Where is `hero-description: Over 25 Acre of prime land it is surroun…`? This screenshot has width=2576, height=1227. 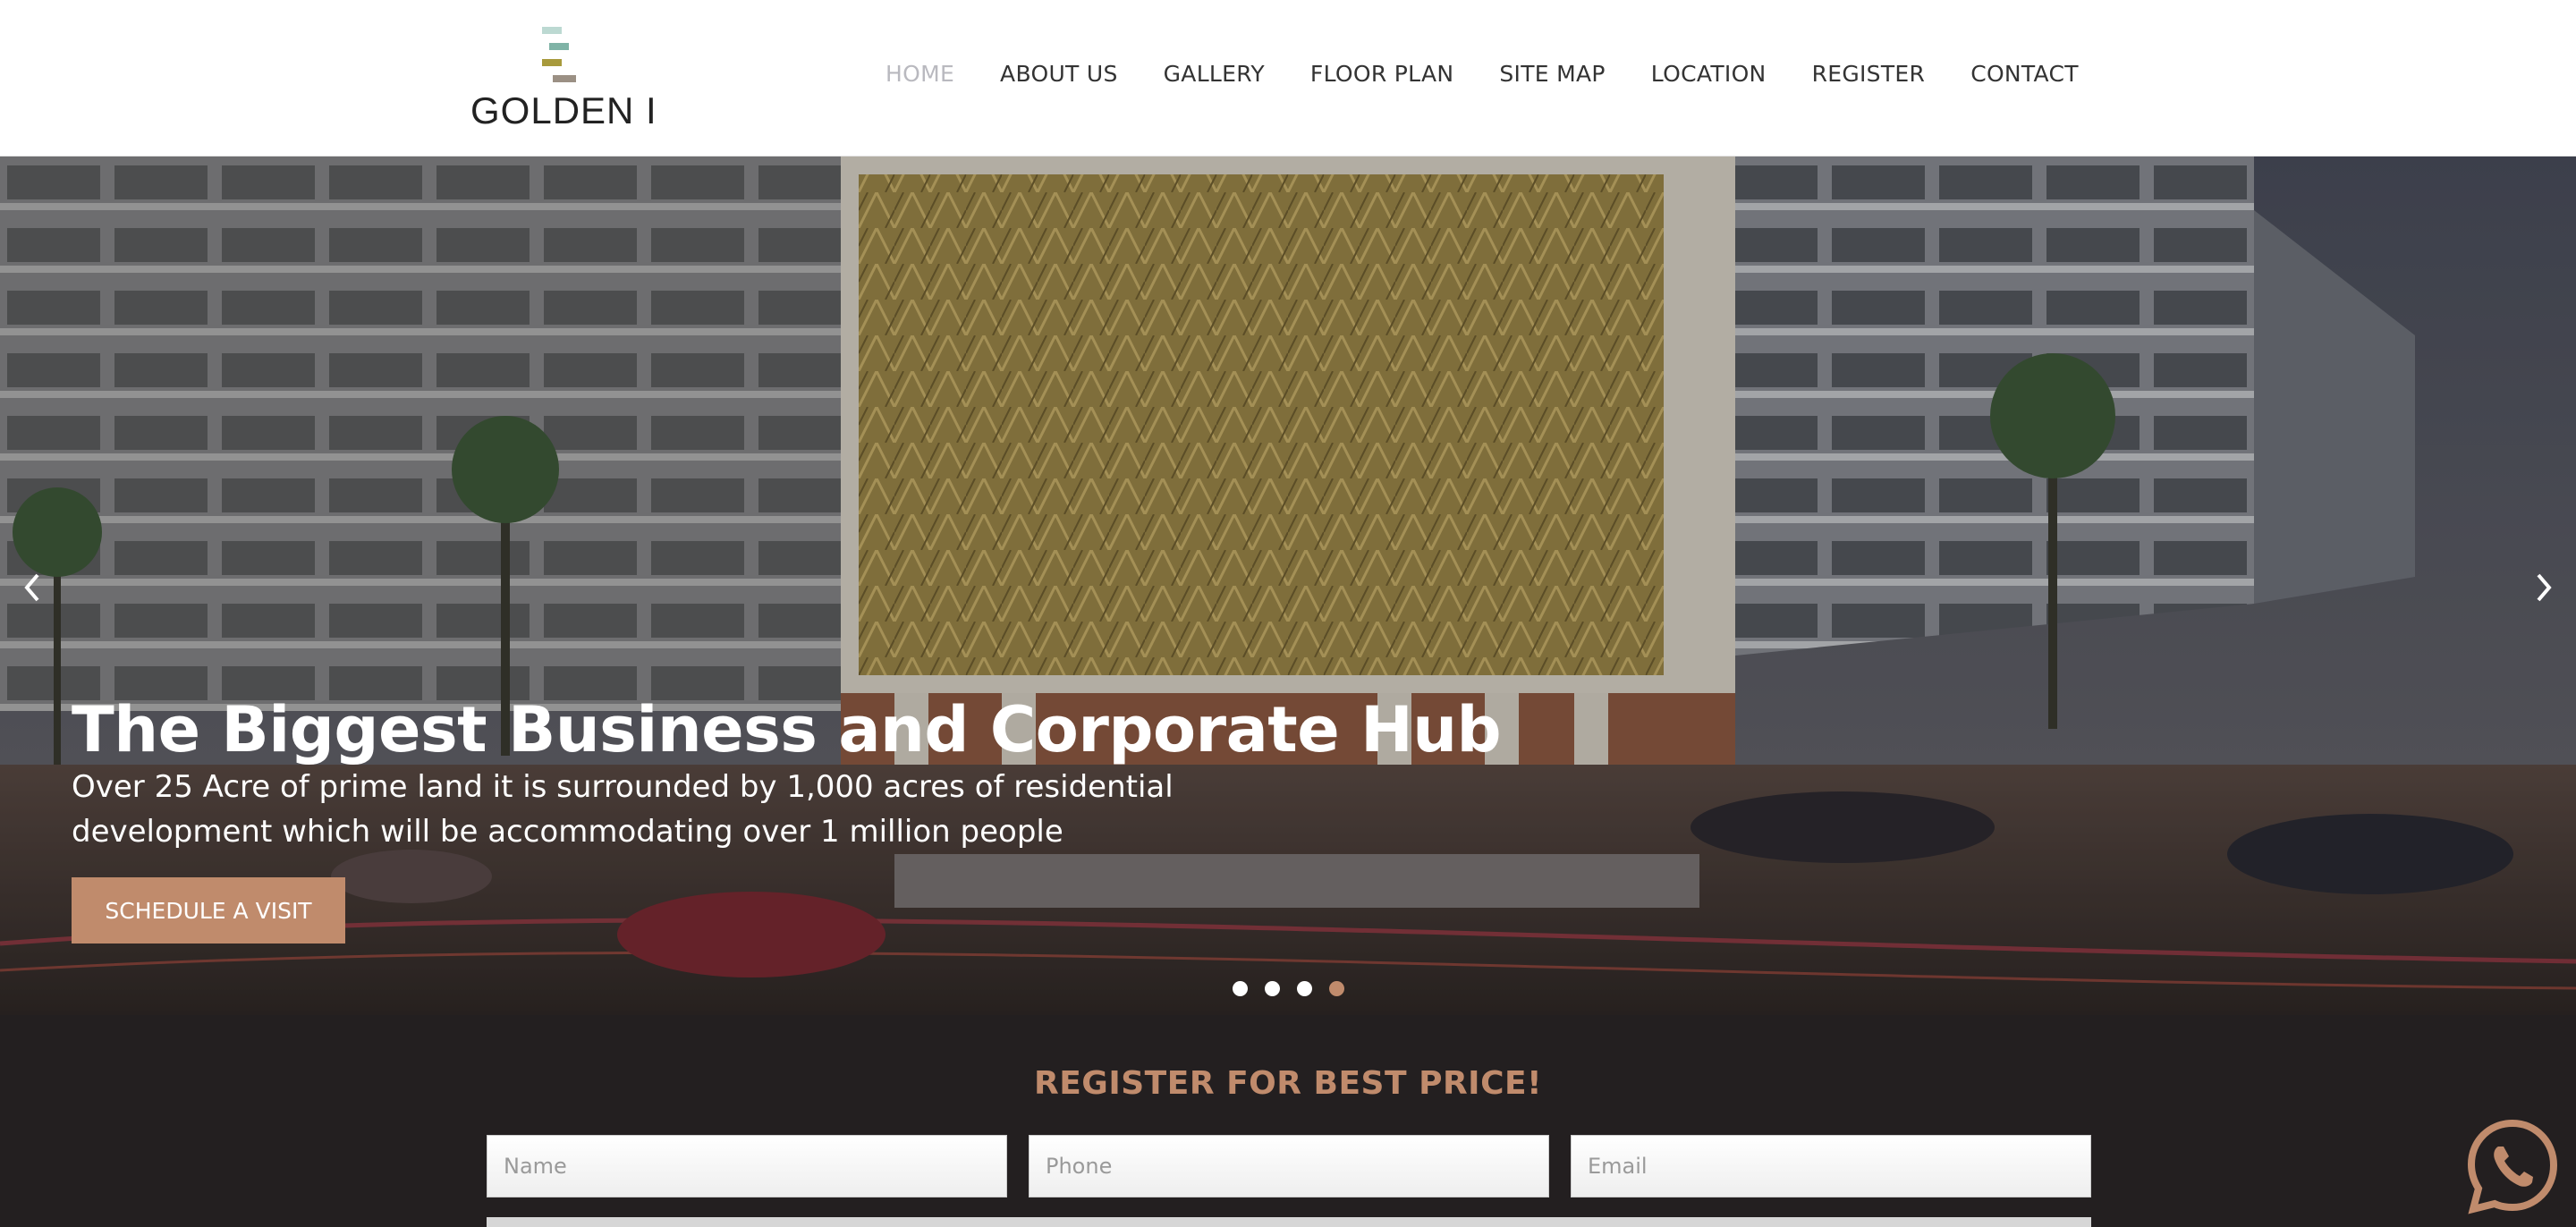 hero-description: Over 25 Acre of prime land it is surroun… is located at coordinates (623, 809).